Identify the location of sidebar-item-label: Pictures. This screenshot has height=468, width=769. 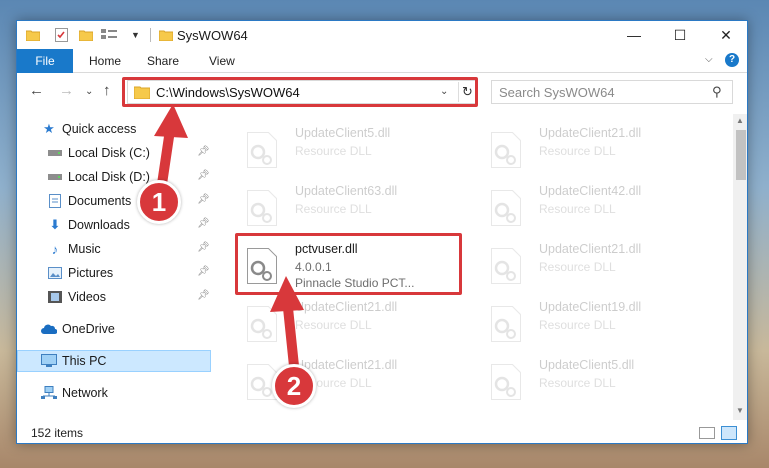
(91, 273).